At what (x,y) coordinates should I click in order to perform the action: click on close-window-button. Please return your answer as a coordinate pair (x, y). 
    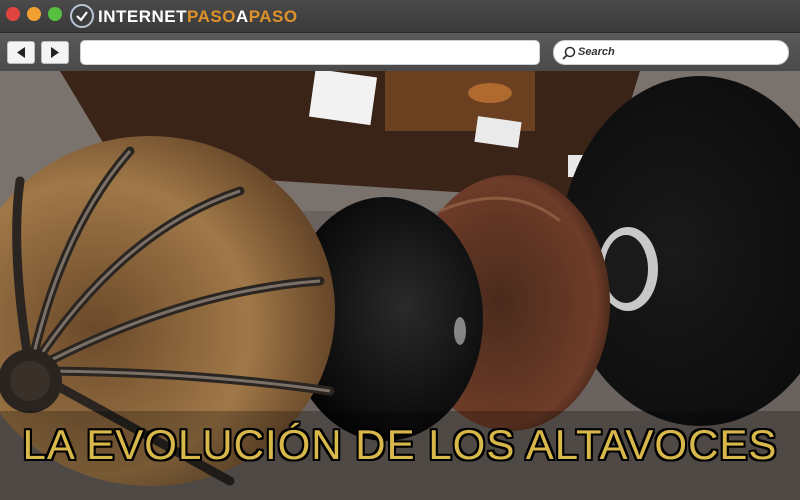
    Looking at the image, I should click on (13, 14).